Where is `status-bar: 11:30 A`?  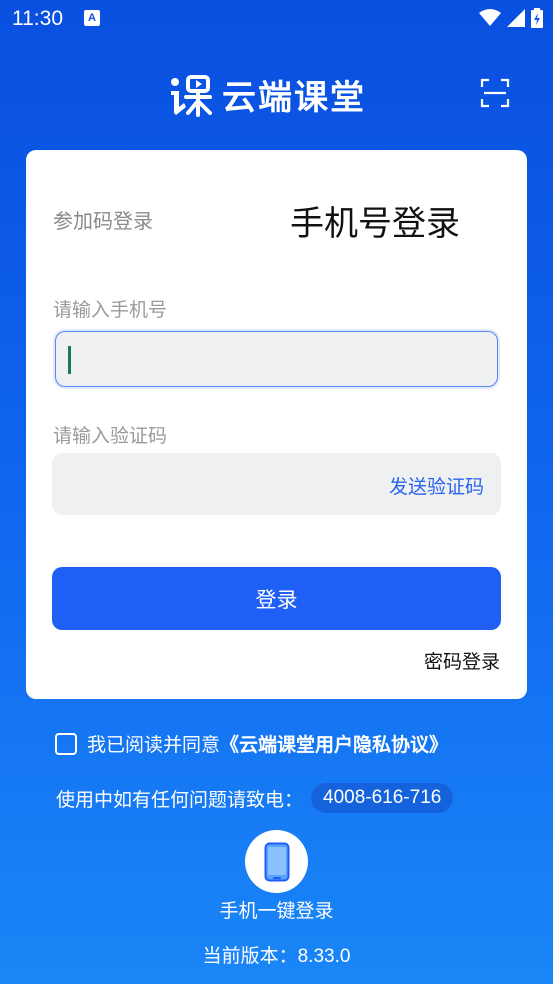 status-bar: 11:30 A is located at coordinates (276, 19).